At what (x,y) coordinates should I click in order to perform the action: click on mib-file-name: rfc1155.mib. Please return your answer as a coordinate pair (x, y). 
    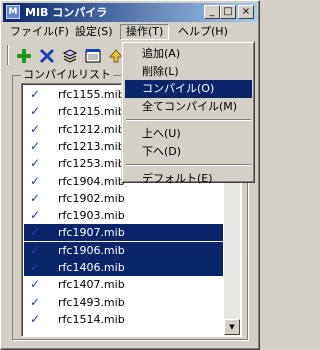
    Looking at the image, I should click on (91, 94).